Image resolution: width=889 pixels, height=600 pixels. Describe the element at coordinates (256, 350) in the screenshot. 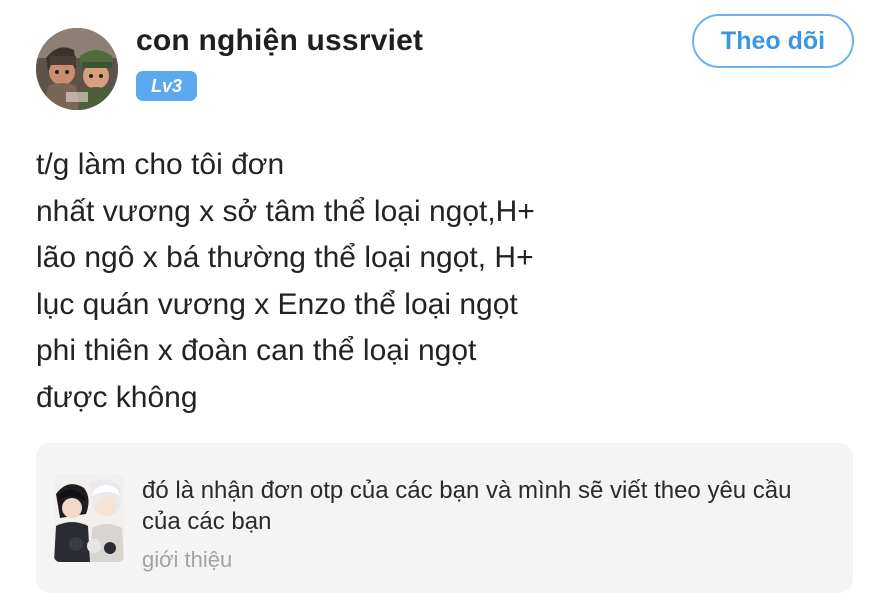

I see `content-line: phi thiên x đoàn can thể loại ngọt` at that location.